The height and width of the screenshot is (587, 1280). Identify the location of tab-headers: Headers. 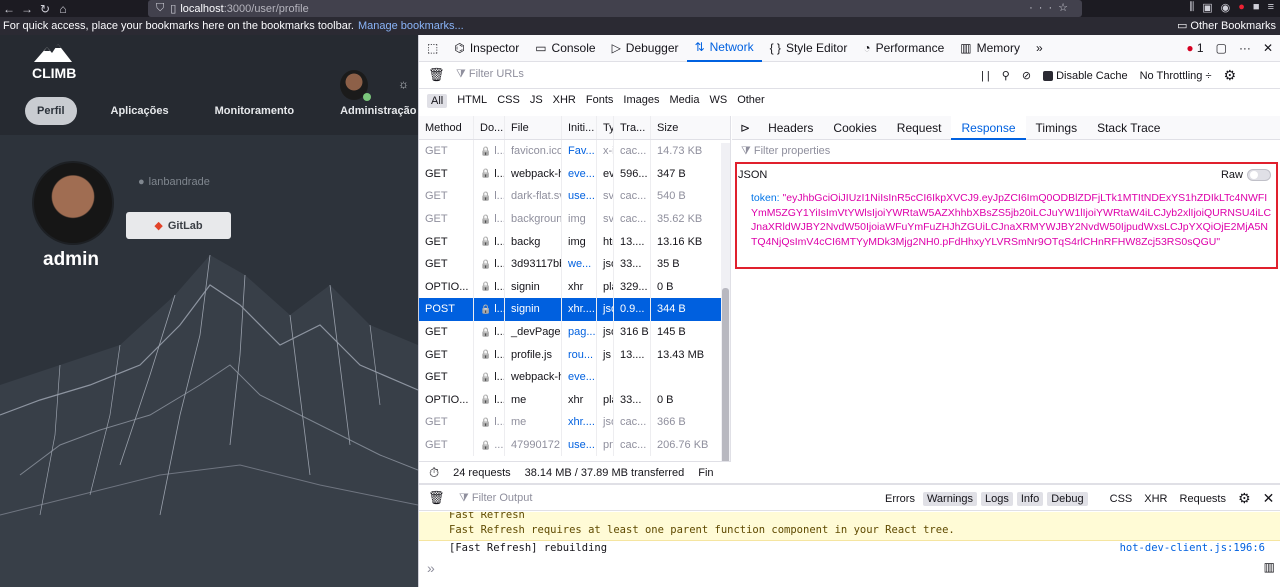
(790, 128).